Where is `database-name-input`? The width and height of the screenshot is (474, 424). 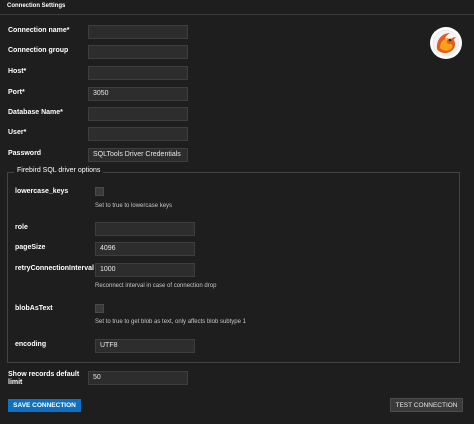
database-name-input is located at coordinates (138, 114).